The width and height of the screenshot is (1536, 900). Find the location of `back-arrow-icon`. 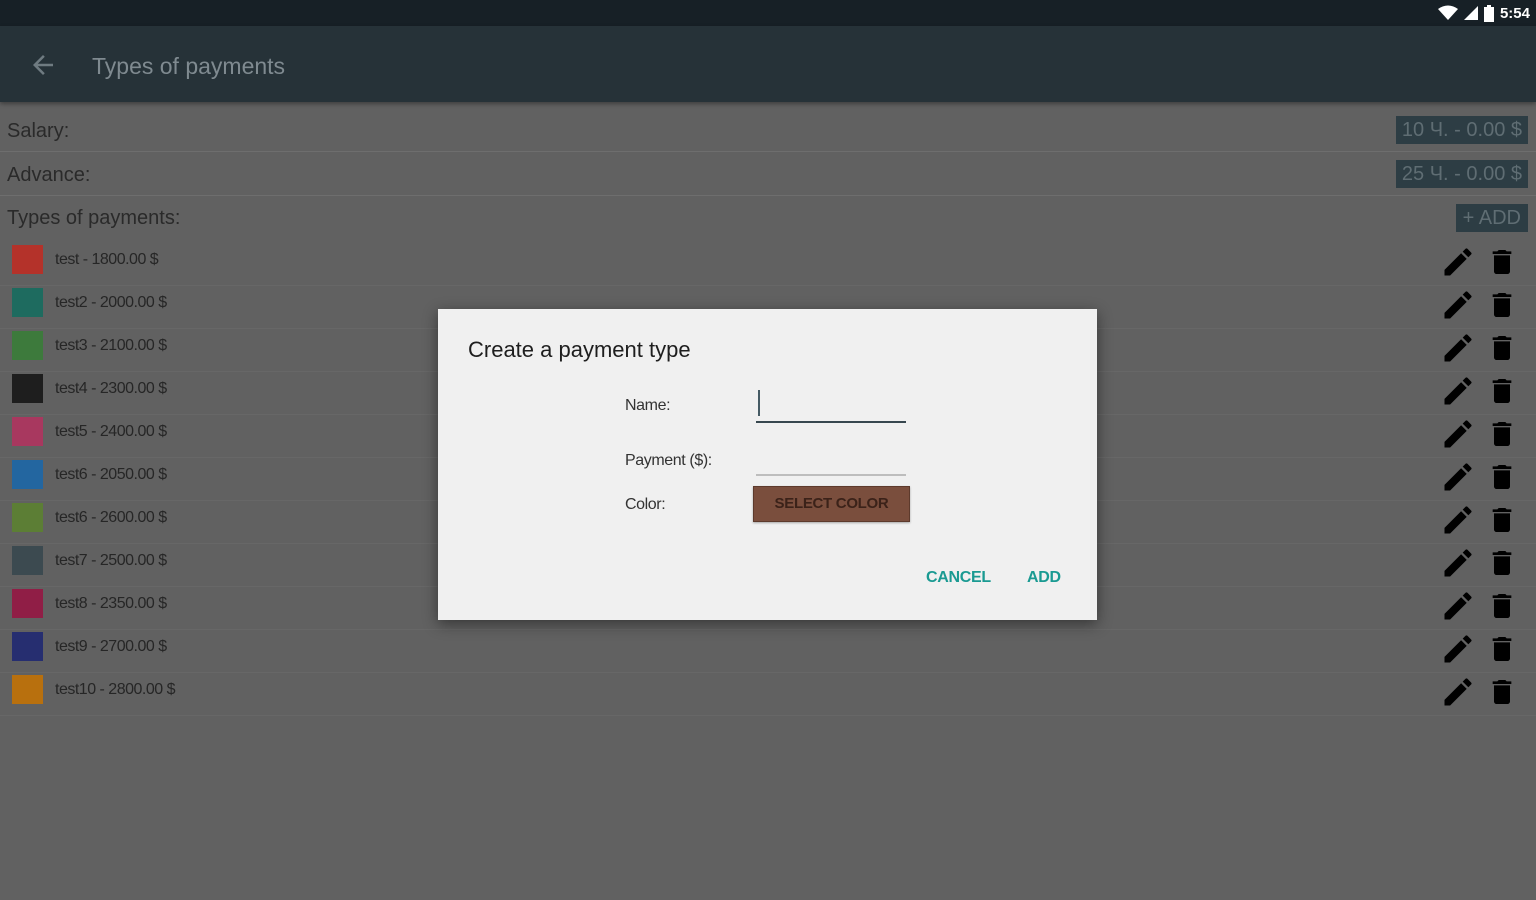

back-arrow-icon is located at coordinates (43, 65).